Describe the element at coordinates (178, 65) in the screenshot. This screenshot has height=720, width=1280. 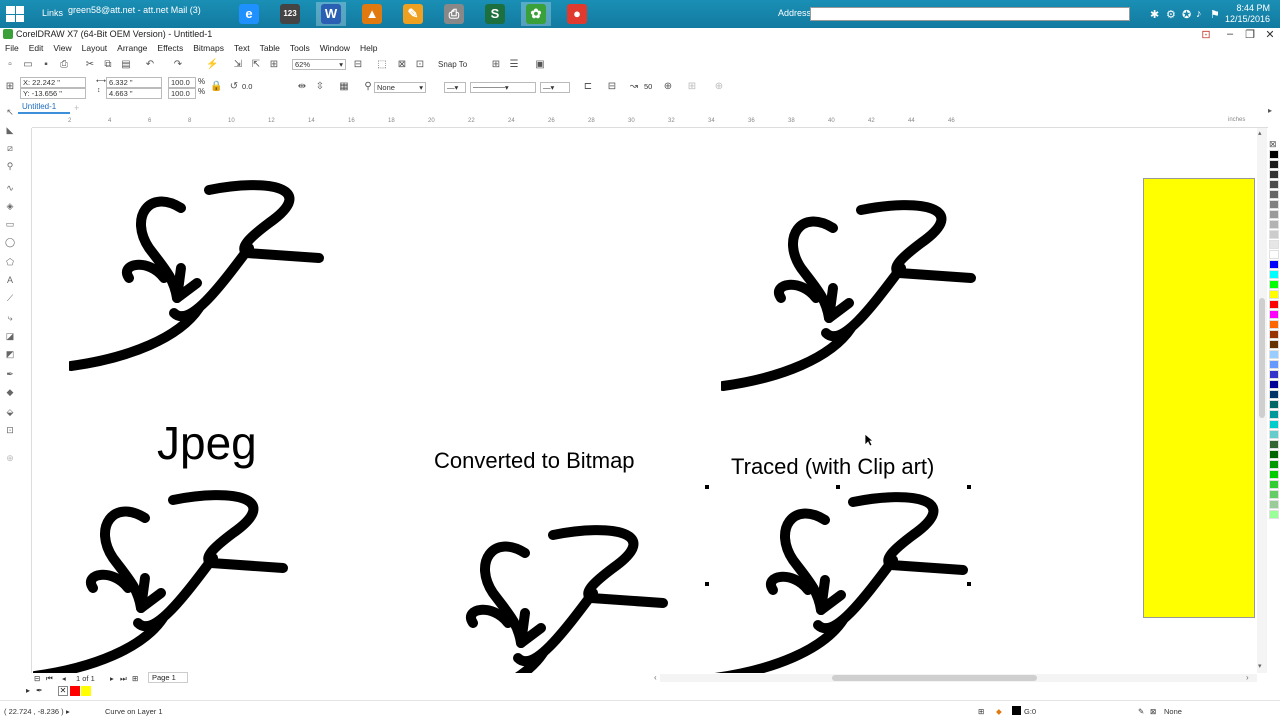
I see `redo-icon: ↷` at that location.